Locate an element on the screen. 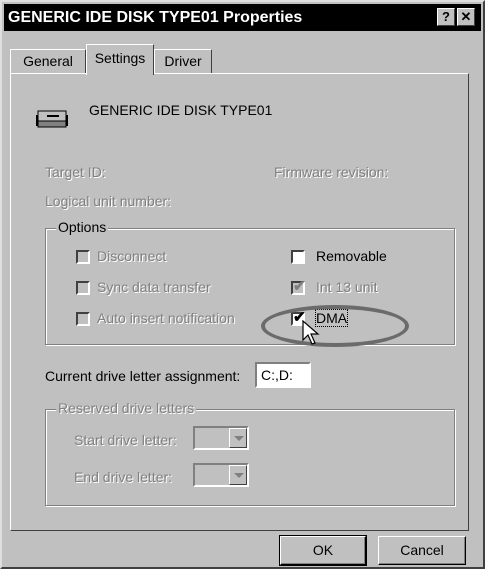 The width and height of the screenshot is (489, 573). start-drive-letter-label: Start drive letter: is located at coordinates (125, 440).